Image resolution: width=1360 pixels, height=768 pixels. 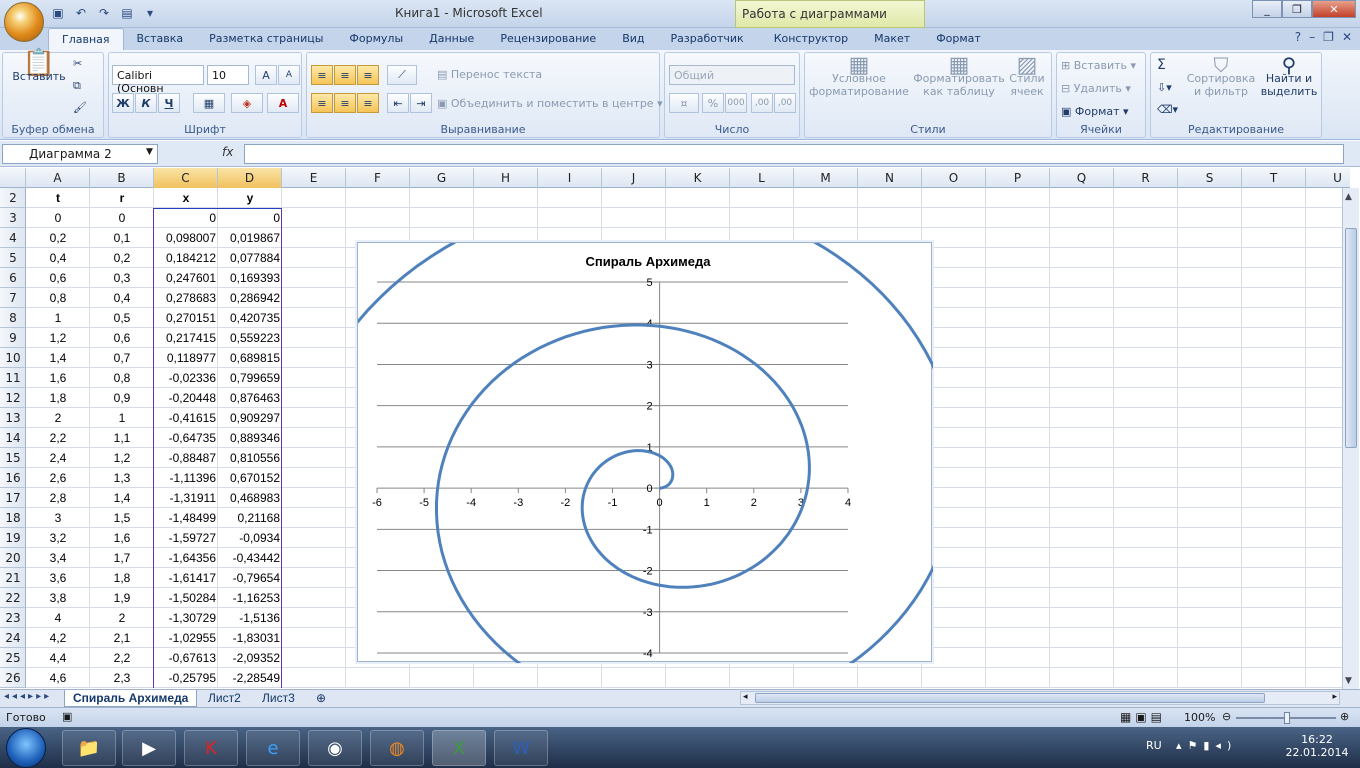 I want to click on format-cells-button: ▣ Формат ▾, so click(x=1095, y=111).